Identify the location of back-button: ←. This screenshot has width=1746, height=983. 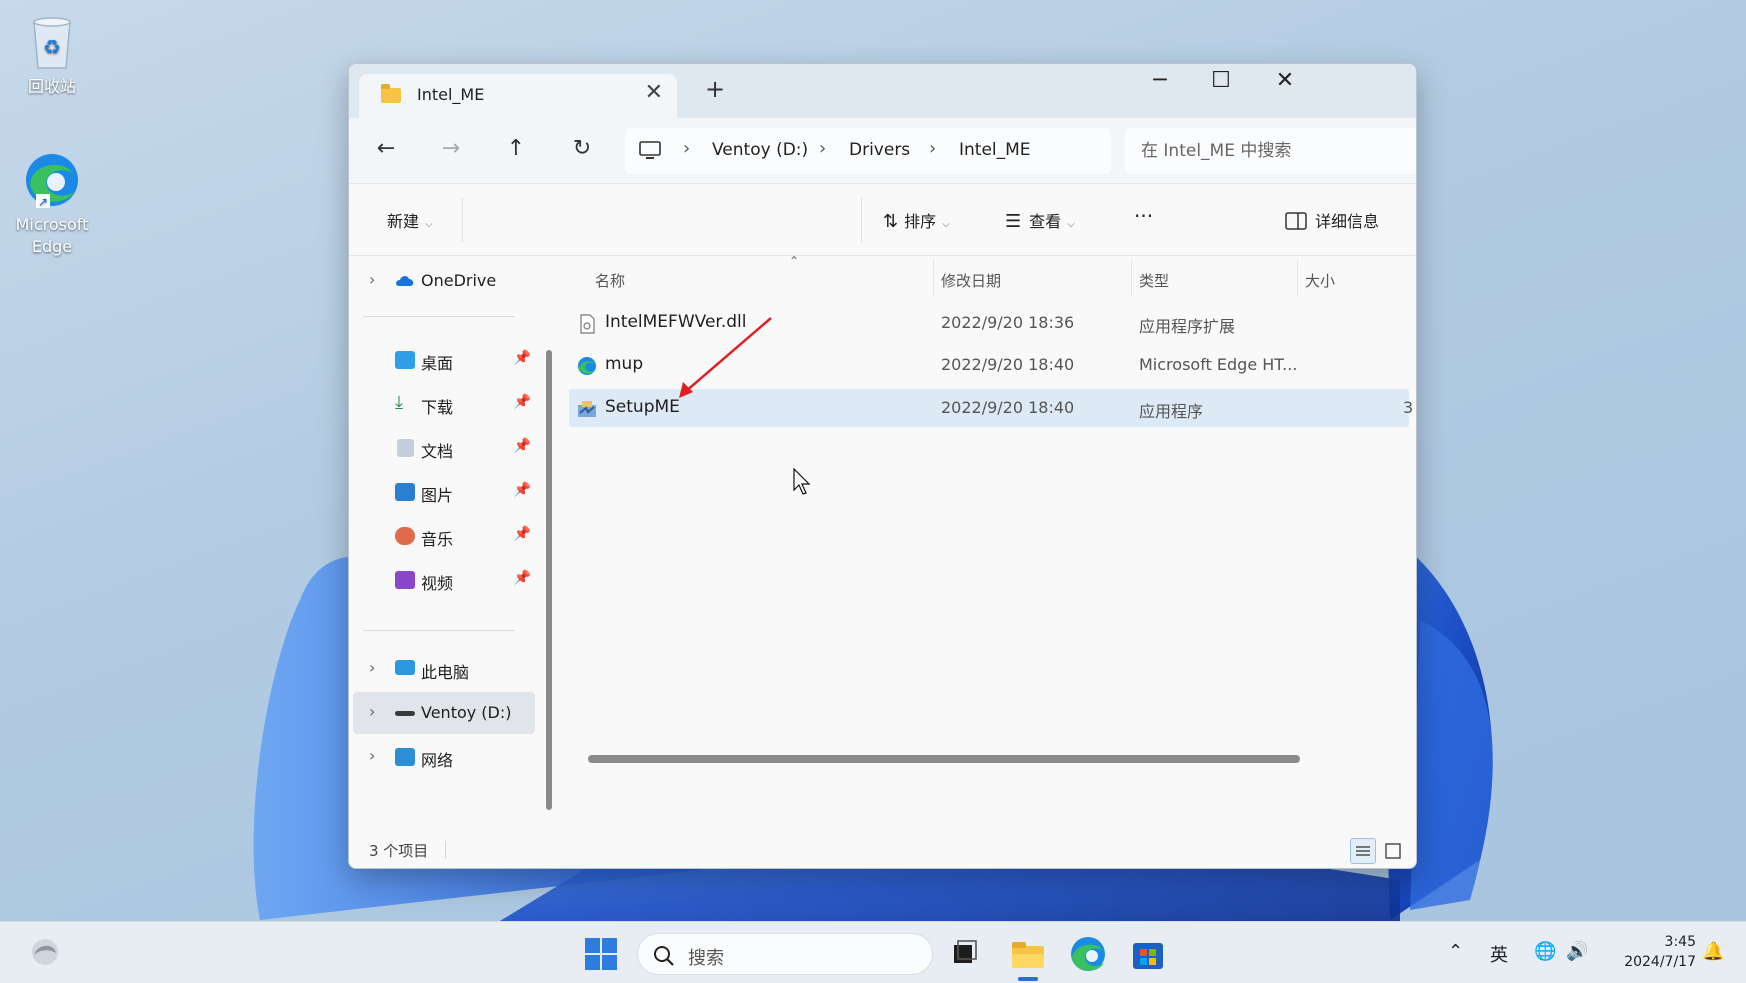
(386, 148).